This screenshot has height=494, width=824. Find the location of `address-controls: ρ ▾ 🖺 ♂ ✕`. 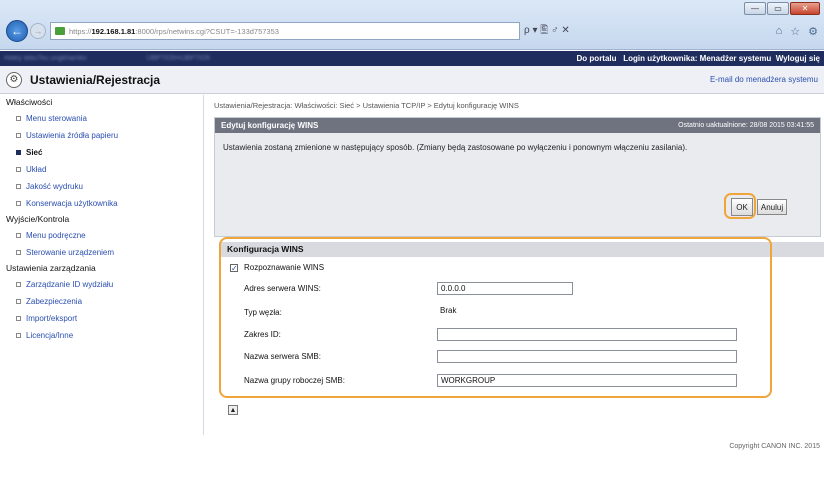

address-controls: ρ ▾ 🖺 ♂ ✕ is located at coordinates (547, 31).